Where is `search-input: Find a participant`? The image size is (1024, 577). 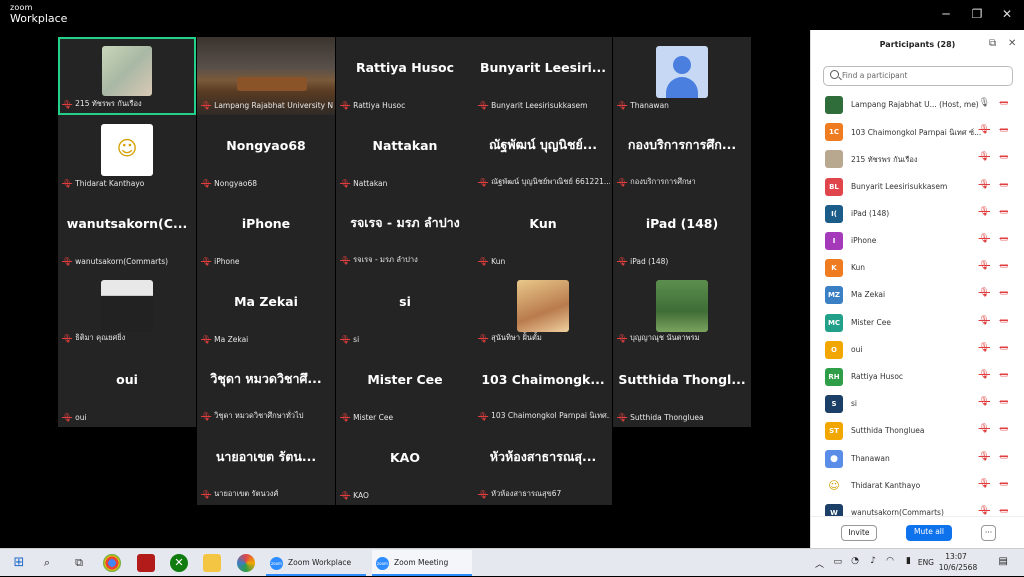
search-input: Find a participant is located at coordinates (918, 76).